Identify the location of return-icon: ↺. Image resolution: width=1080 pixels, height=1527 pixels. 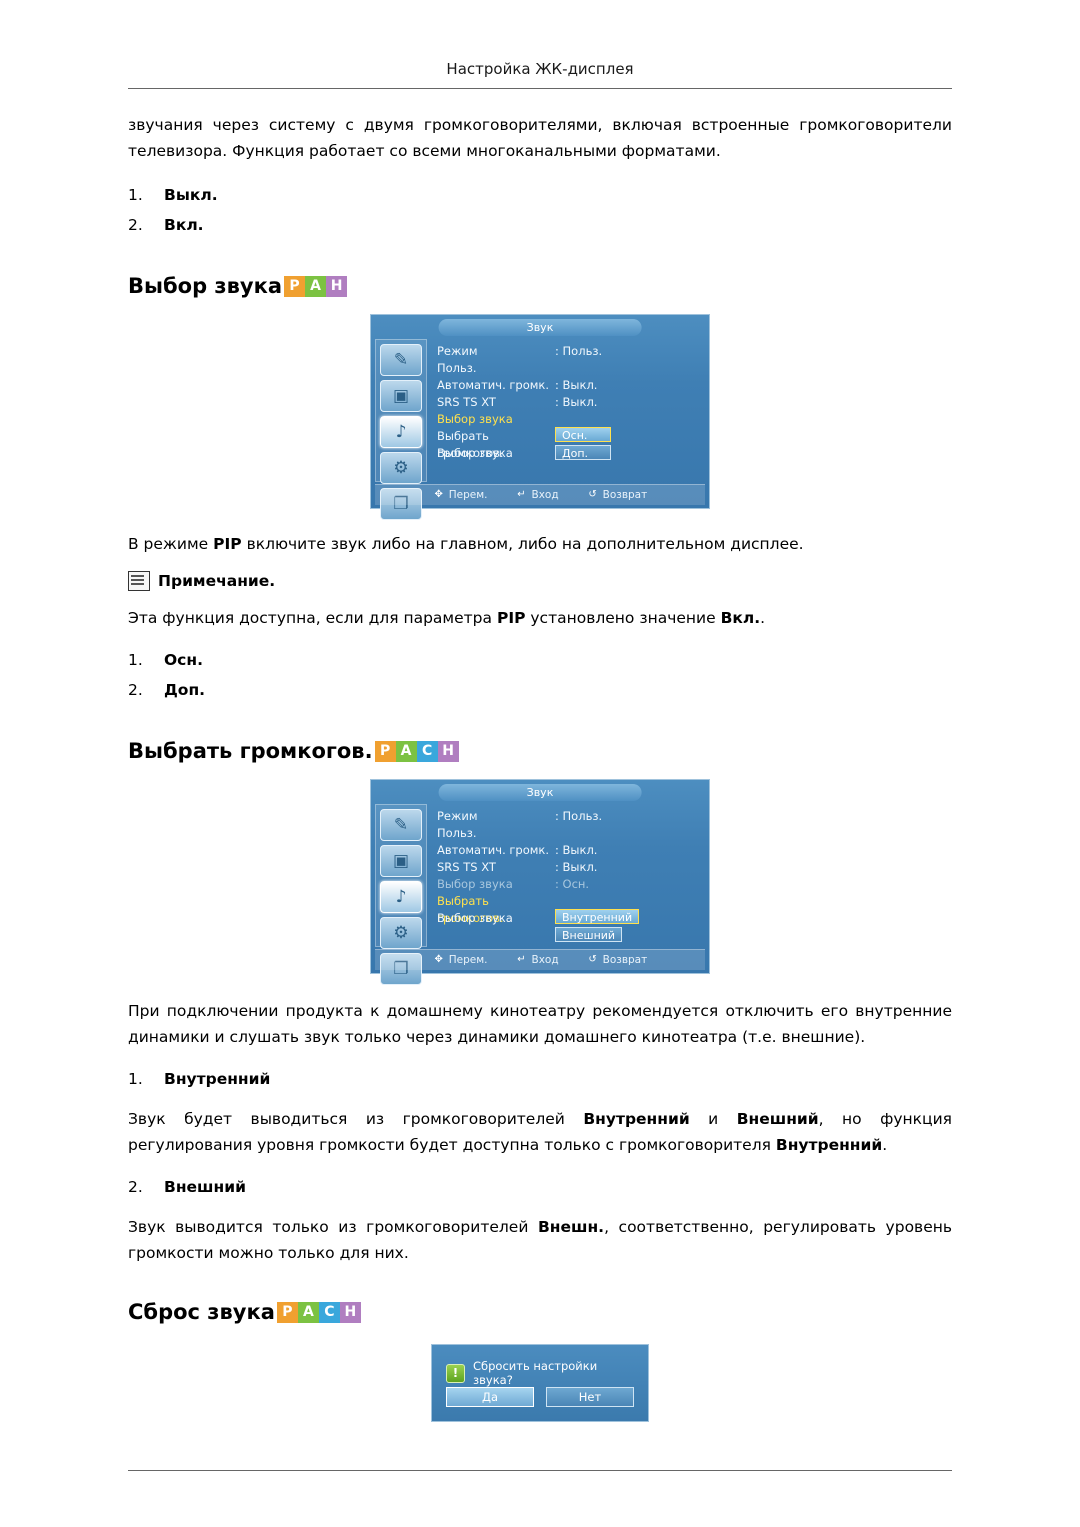
(592, 959).